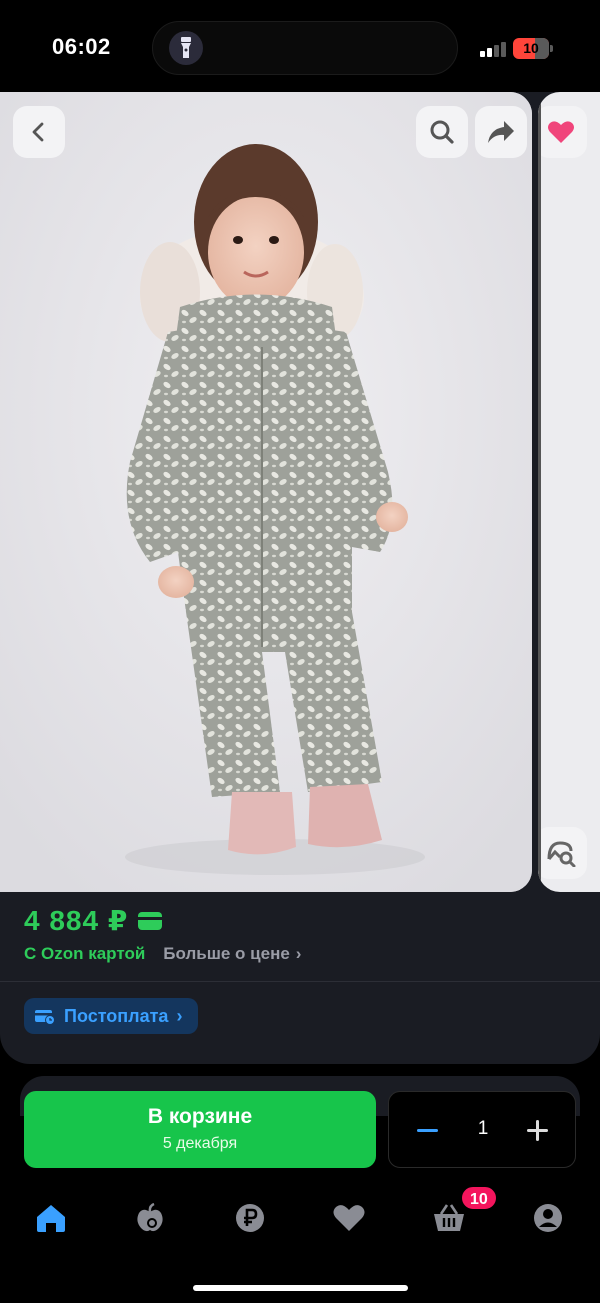 This screenshot has height=1303, width=600. I want to click on home-indicator, so click(300, 1288).